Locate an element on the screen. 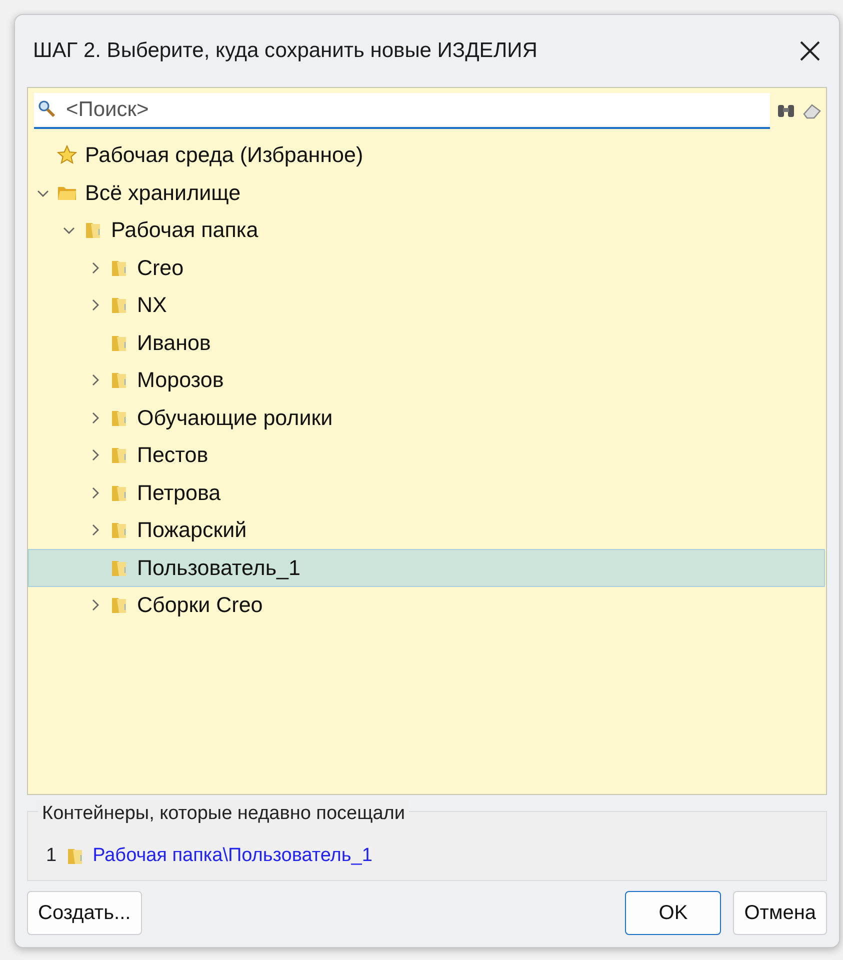 The height and width of the screenshot is (960, 843). tree-item: Пестов is located at coordinates (426, 455).